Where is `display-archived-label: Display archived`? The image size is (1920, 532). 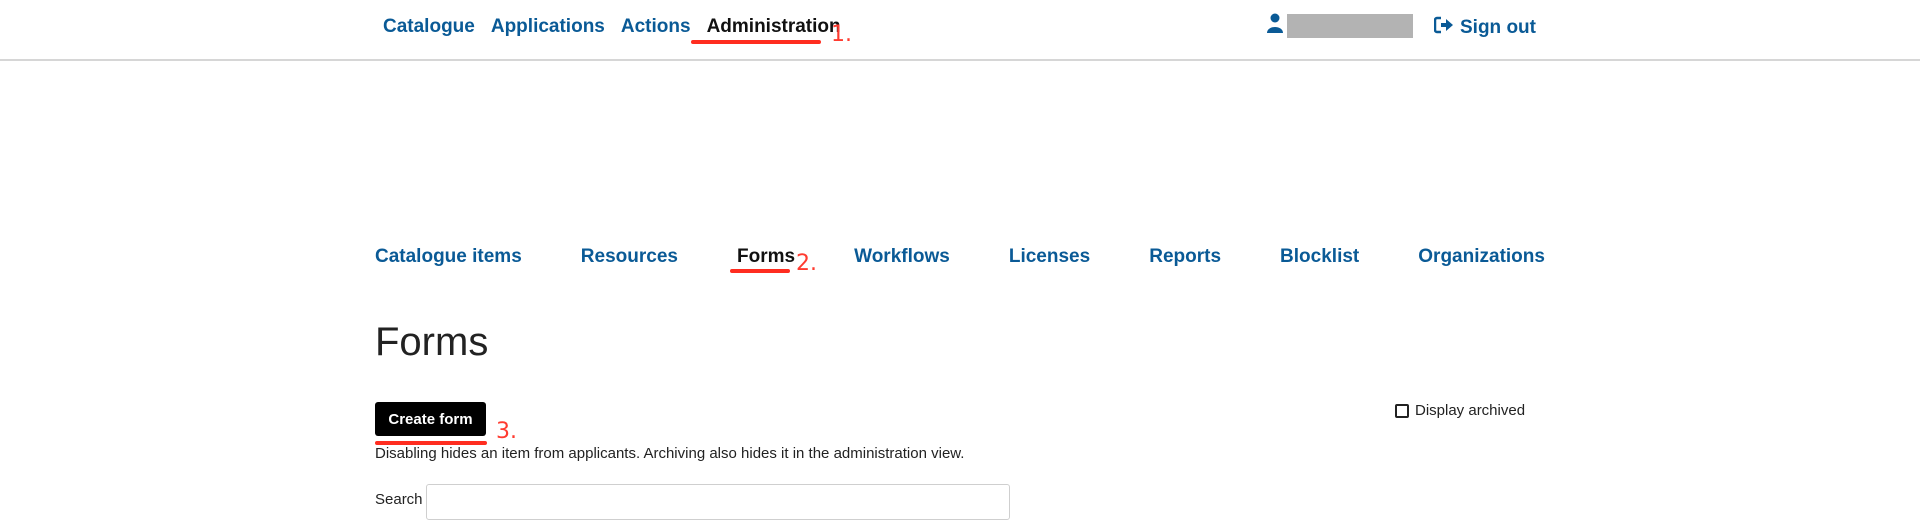
display-archived-label: Display archived is located at coordinates (1470, 410).